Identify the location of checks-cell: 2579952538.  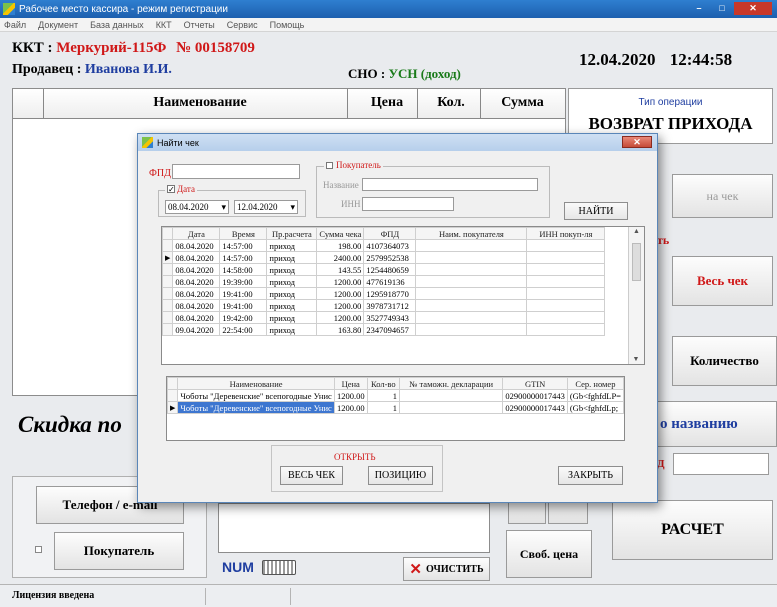
(390, 257).